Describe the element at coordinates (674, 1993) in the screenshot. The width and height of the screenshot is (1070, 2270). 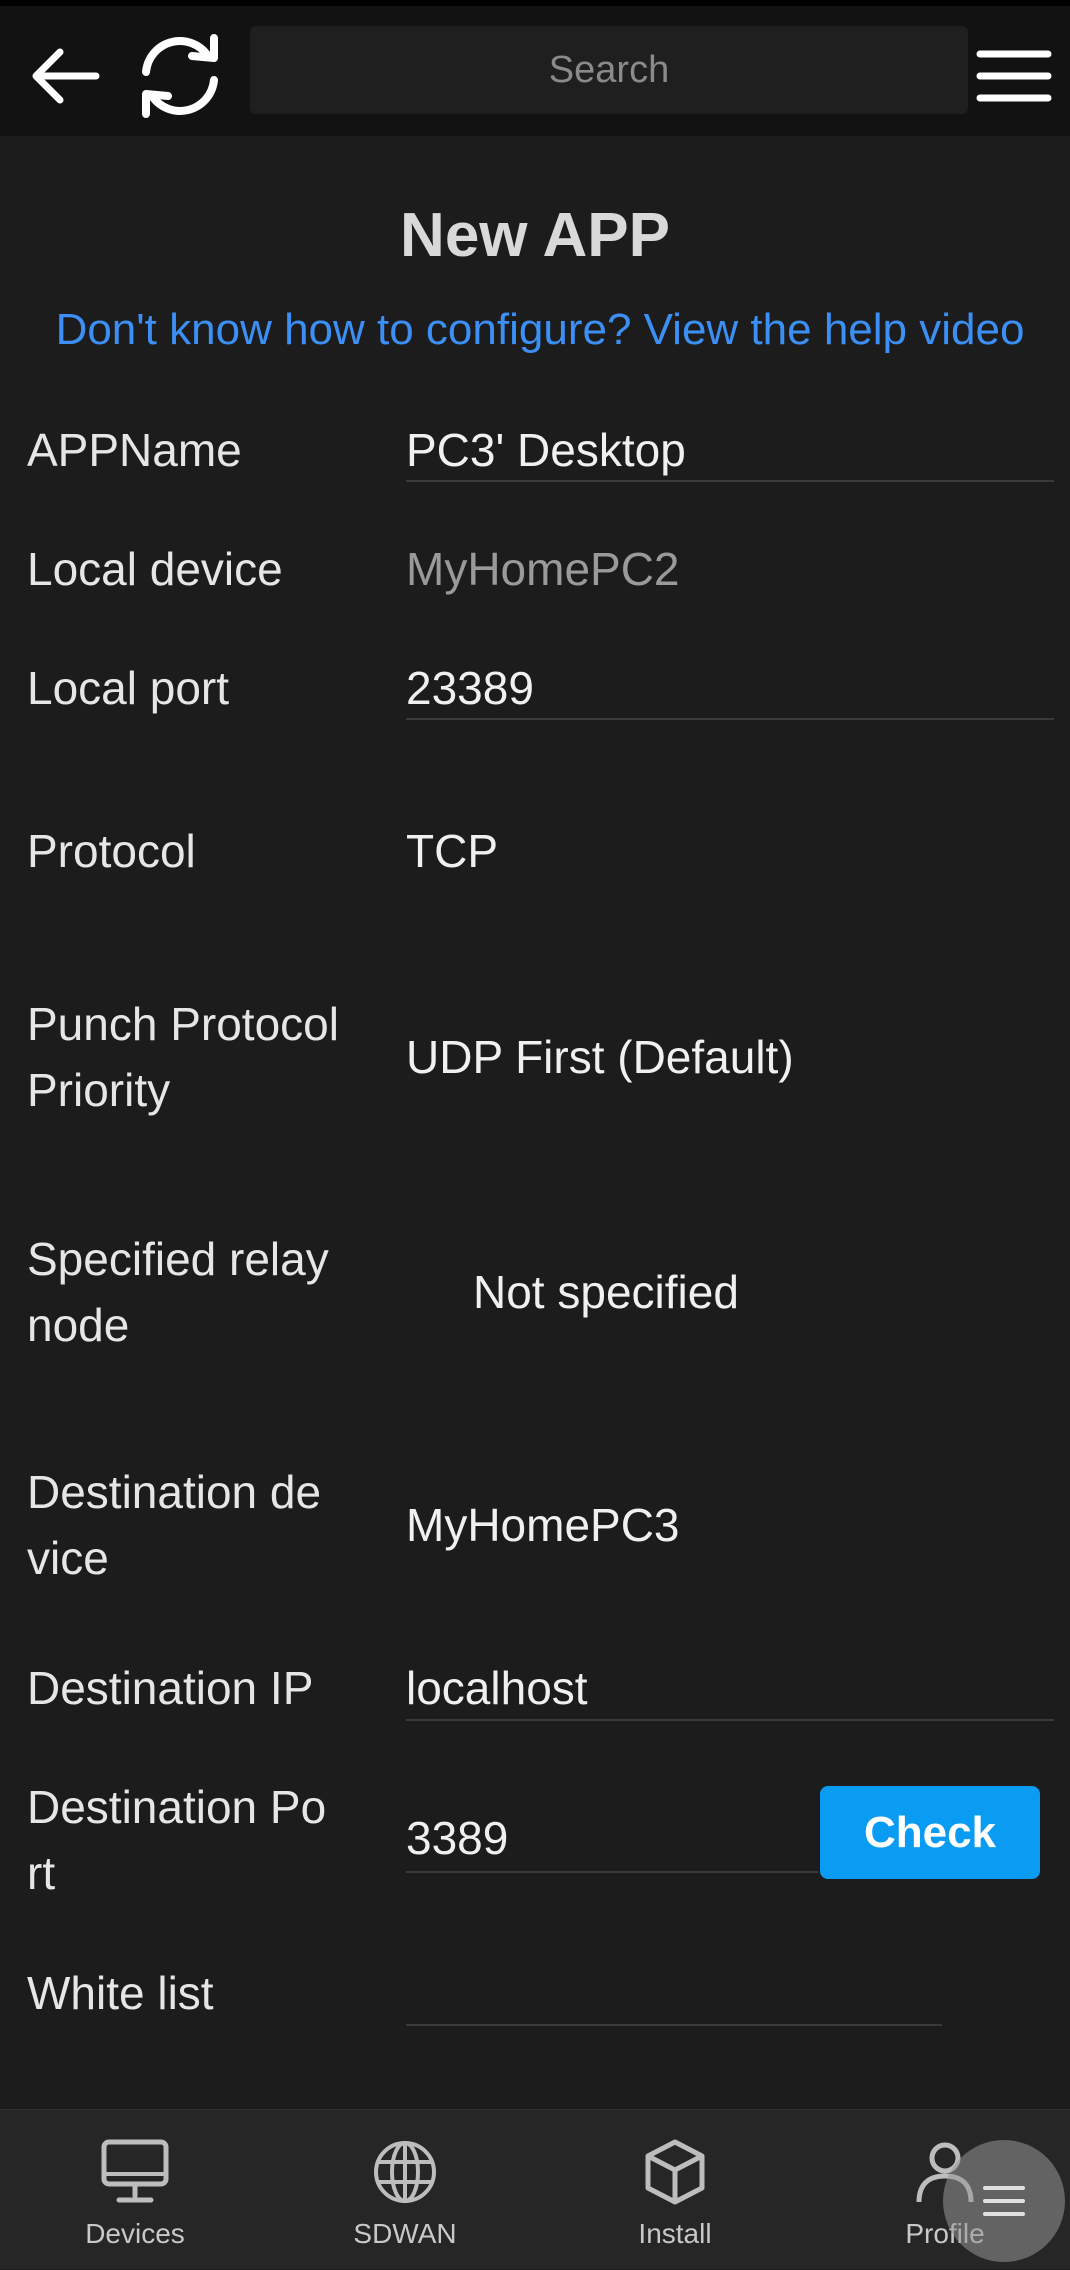
I see `white-list-input` at that location.